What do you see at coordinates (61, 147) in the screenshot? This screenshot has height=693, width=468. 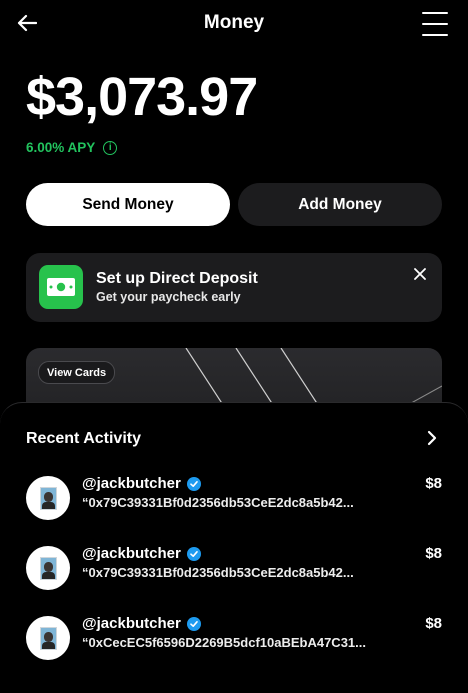 I see `apy-label: 6.00% APY` at bounding box center [61, 147].